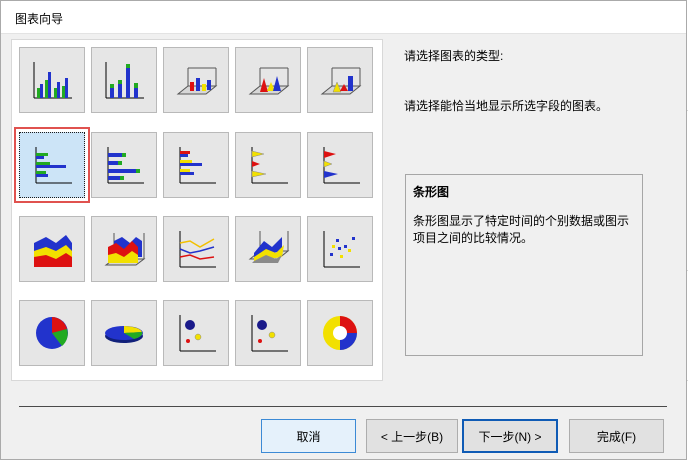  I want to click on finish-button: 完成(F), so click(616, 436).